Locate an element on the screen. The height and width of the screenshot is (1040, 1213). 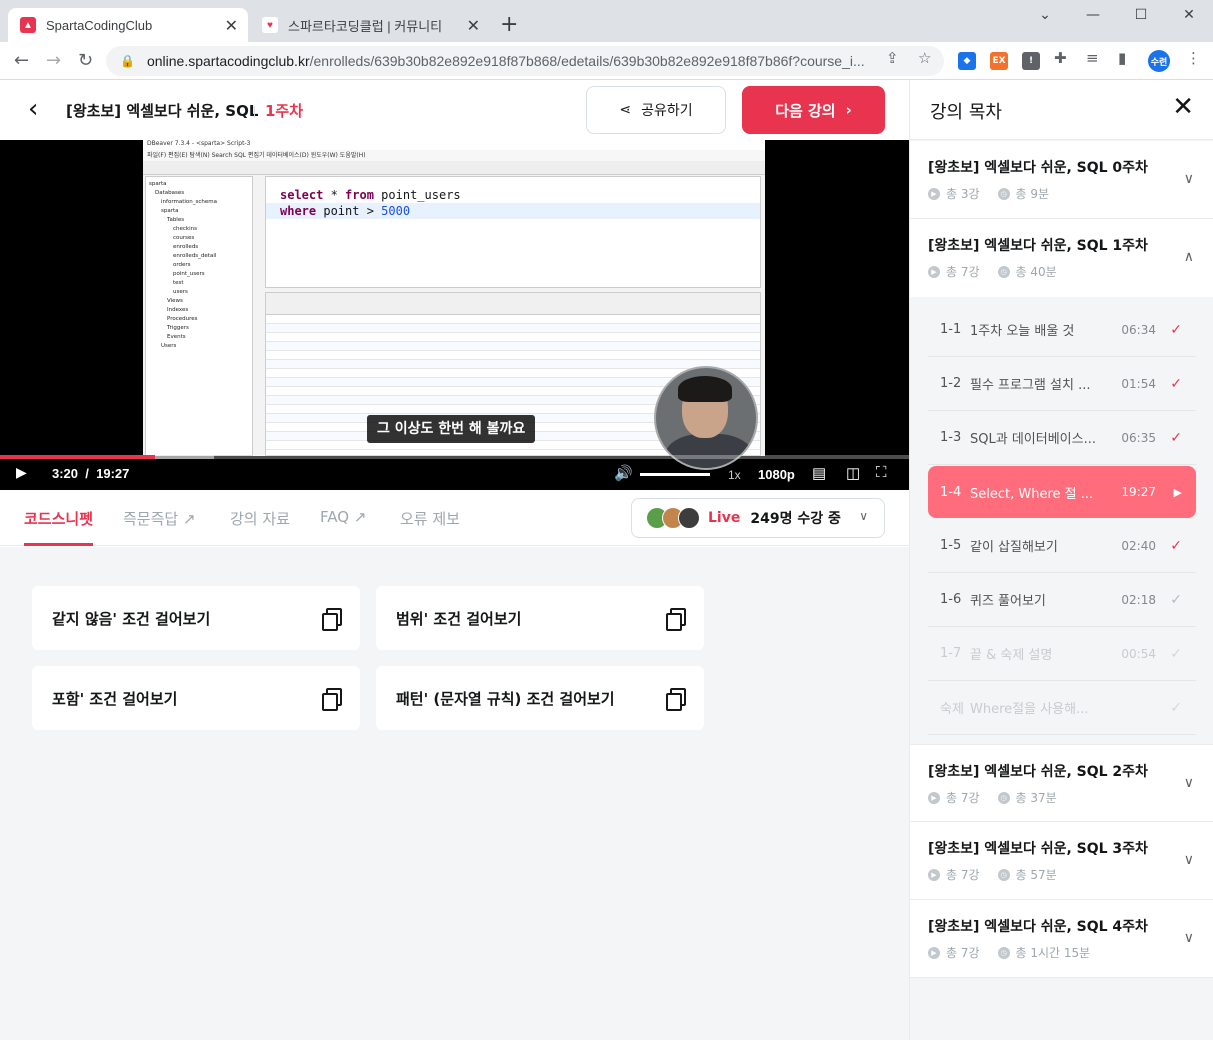
week-section-4: [왕초보] 엑셀보다 쉬운, SQL 4주차 ▶ 총 7강 ◷ 총 1시간 15분 ∨ is located at coordinates (1061, 939).